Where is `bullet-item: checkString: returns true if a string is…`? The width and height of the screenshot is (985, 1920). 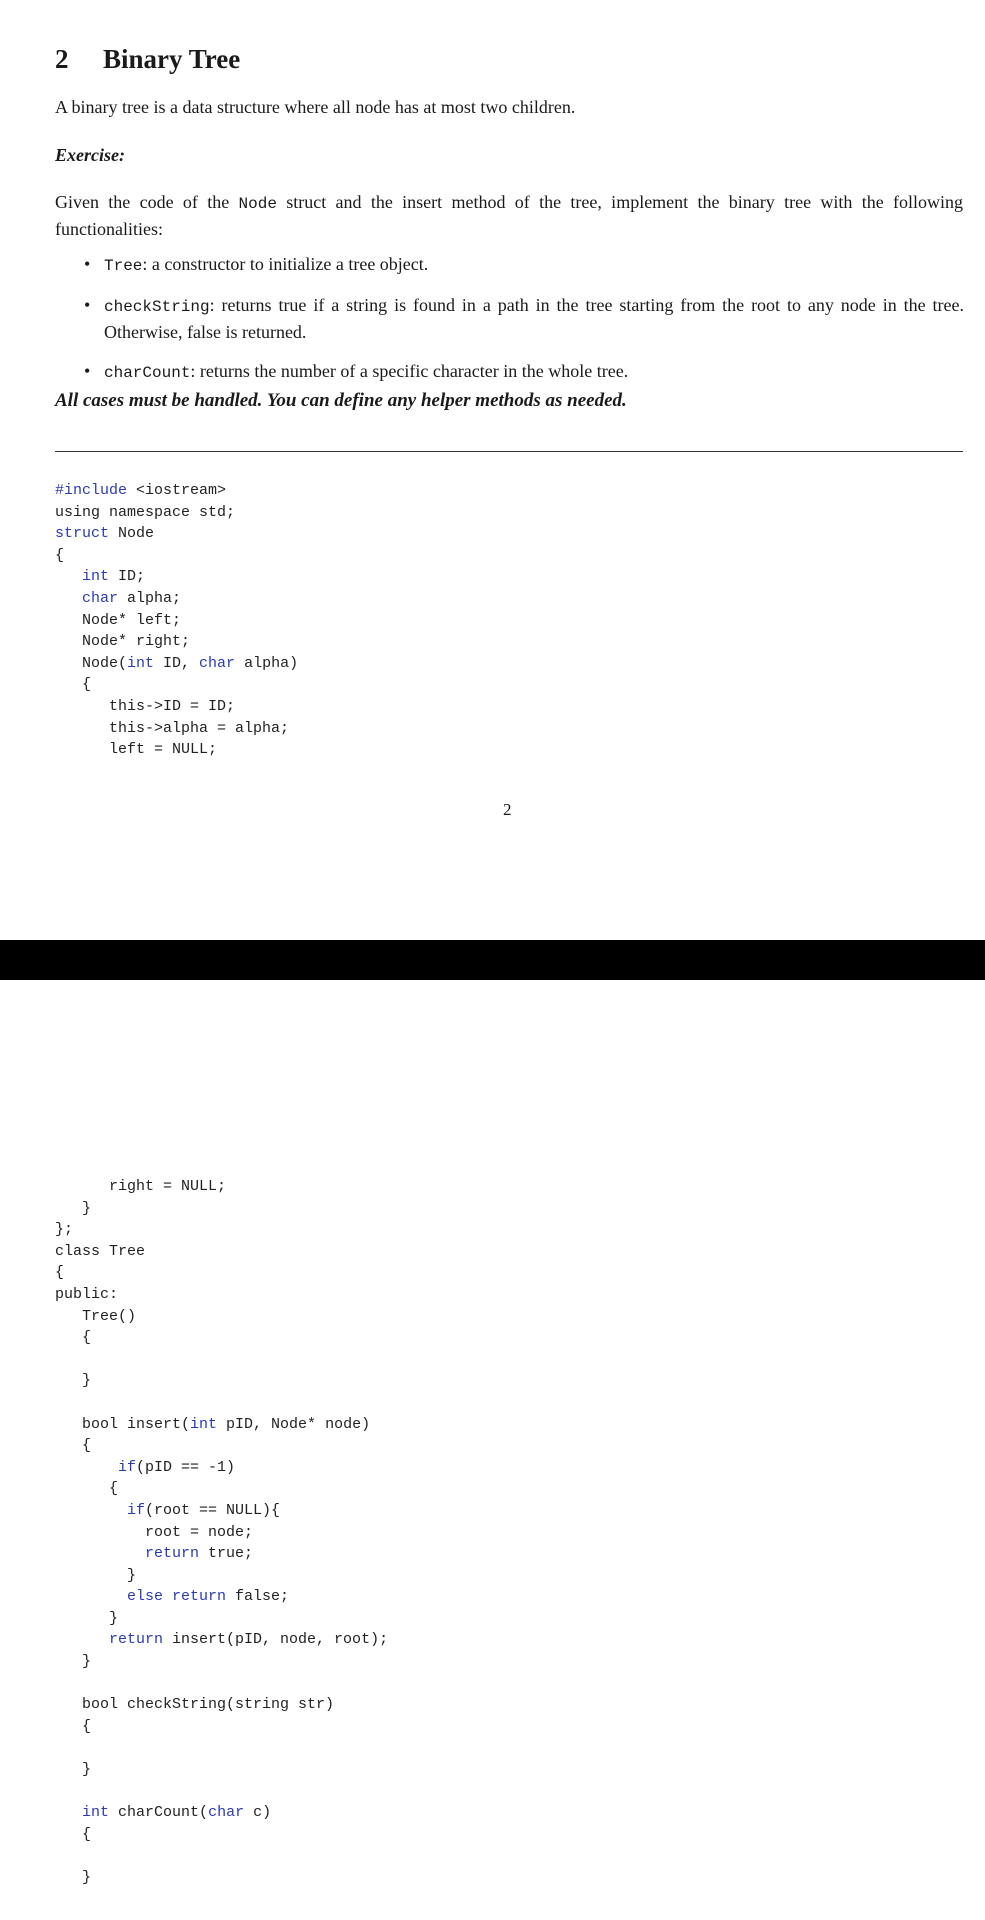 bullet-item: checkString: returns true if a string is… is located at coordinates (524, 319).